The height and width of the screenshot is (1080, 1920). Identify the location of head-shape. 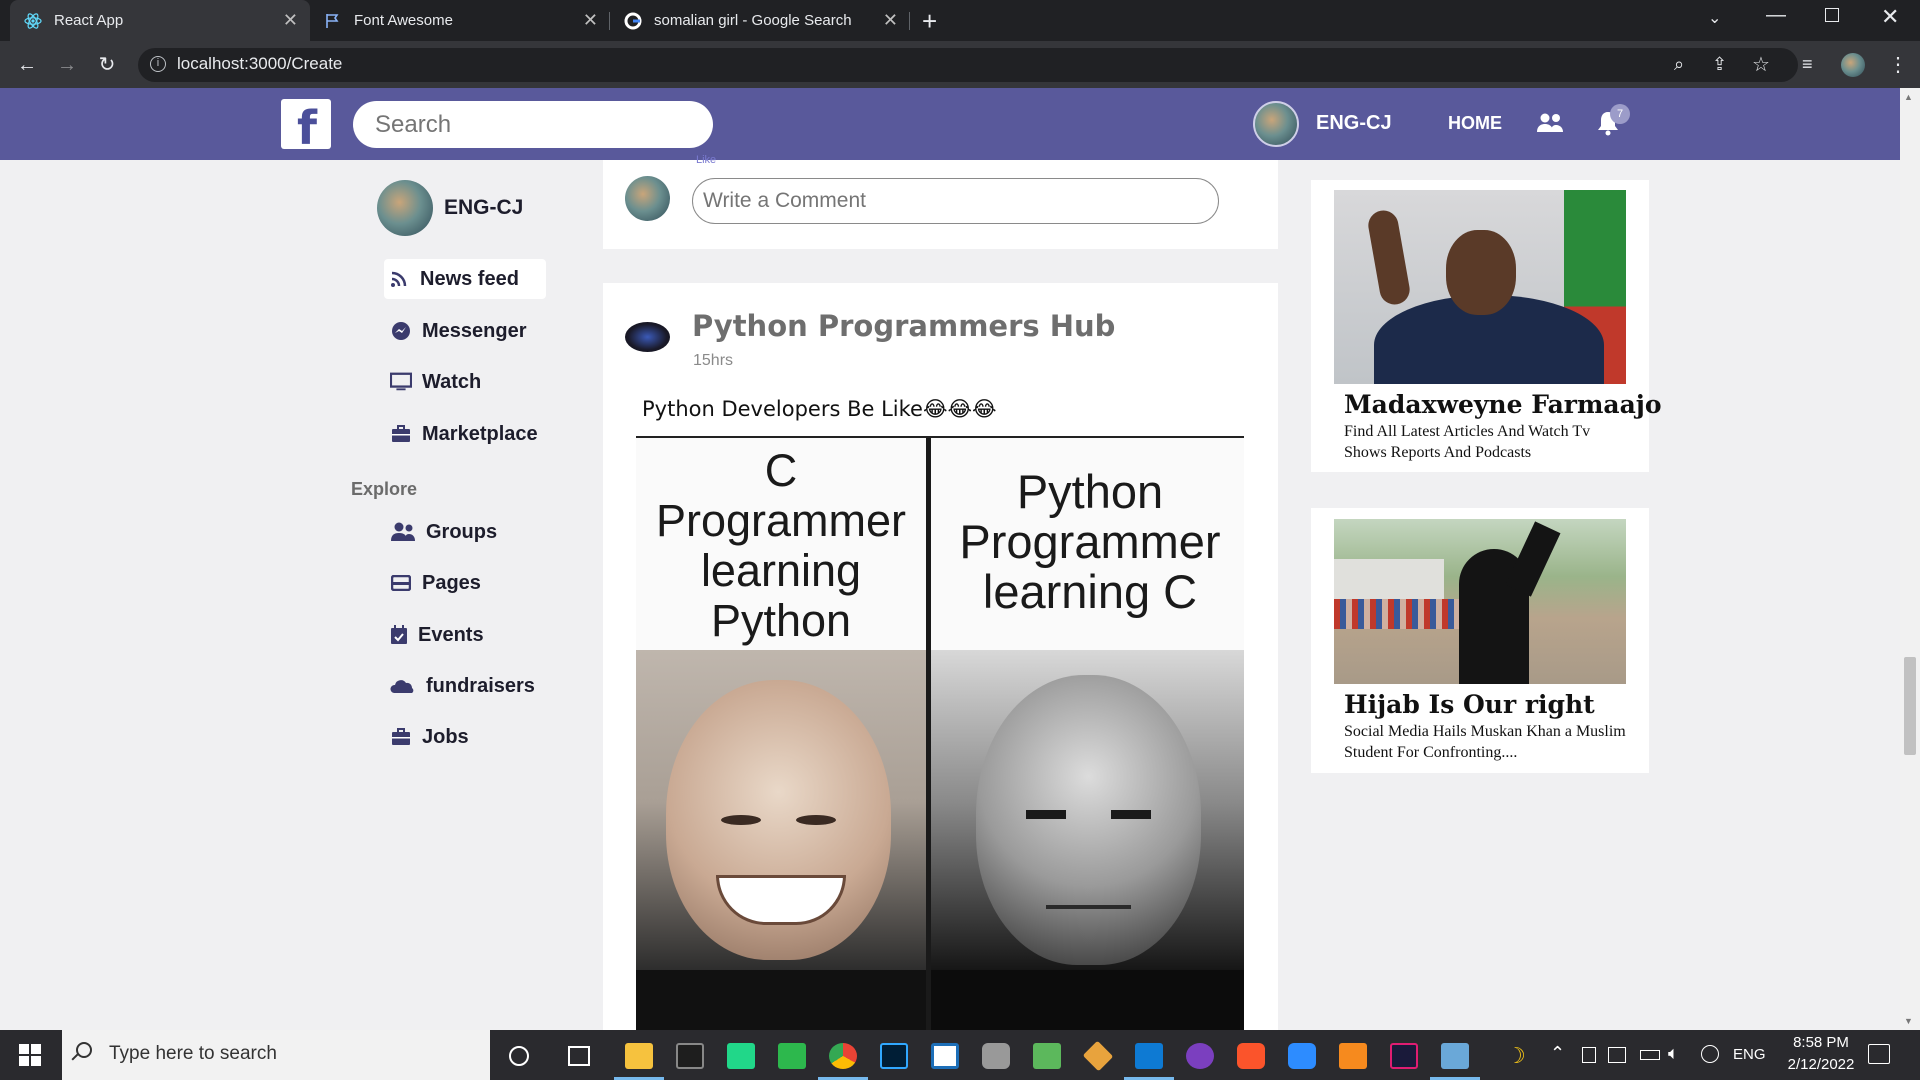
(1481, 272).